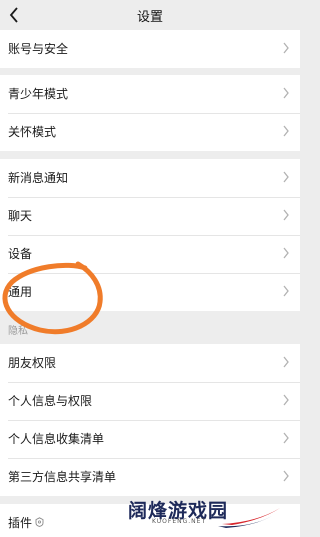 The height and width of the screenshot is (537, 320). What do you see at coordinates (150, 94) in the screenshot?
I see `settings-item-teen-mode: 青少年模式` at bounding box center [150, 94].